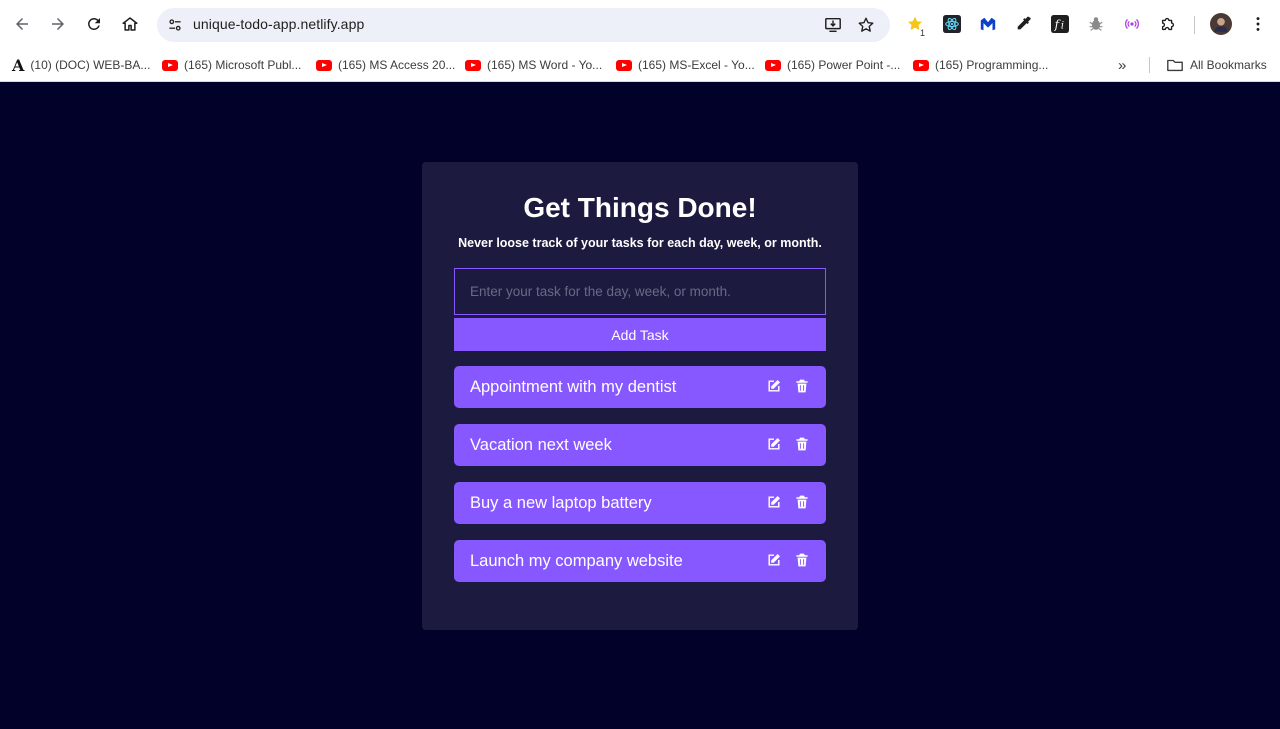  Describe the element at coordinates (576, 561) in the screenshot. I see `task-text: Launch my company website` at that location.